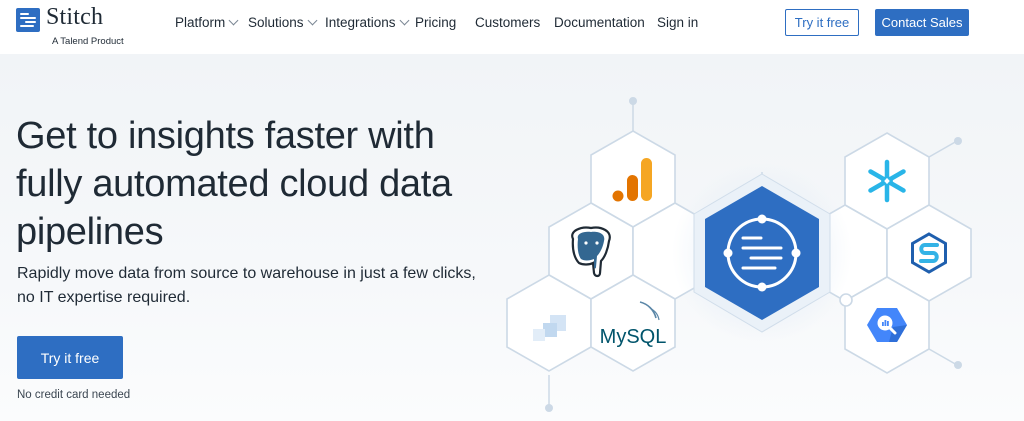 This screenshot has width=1024, height=421. What do you see at coordinates (762, 253) in the screenshot?
I see `stitch-hub-icon` at bounding box center [762, 253].